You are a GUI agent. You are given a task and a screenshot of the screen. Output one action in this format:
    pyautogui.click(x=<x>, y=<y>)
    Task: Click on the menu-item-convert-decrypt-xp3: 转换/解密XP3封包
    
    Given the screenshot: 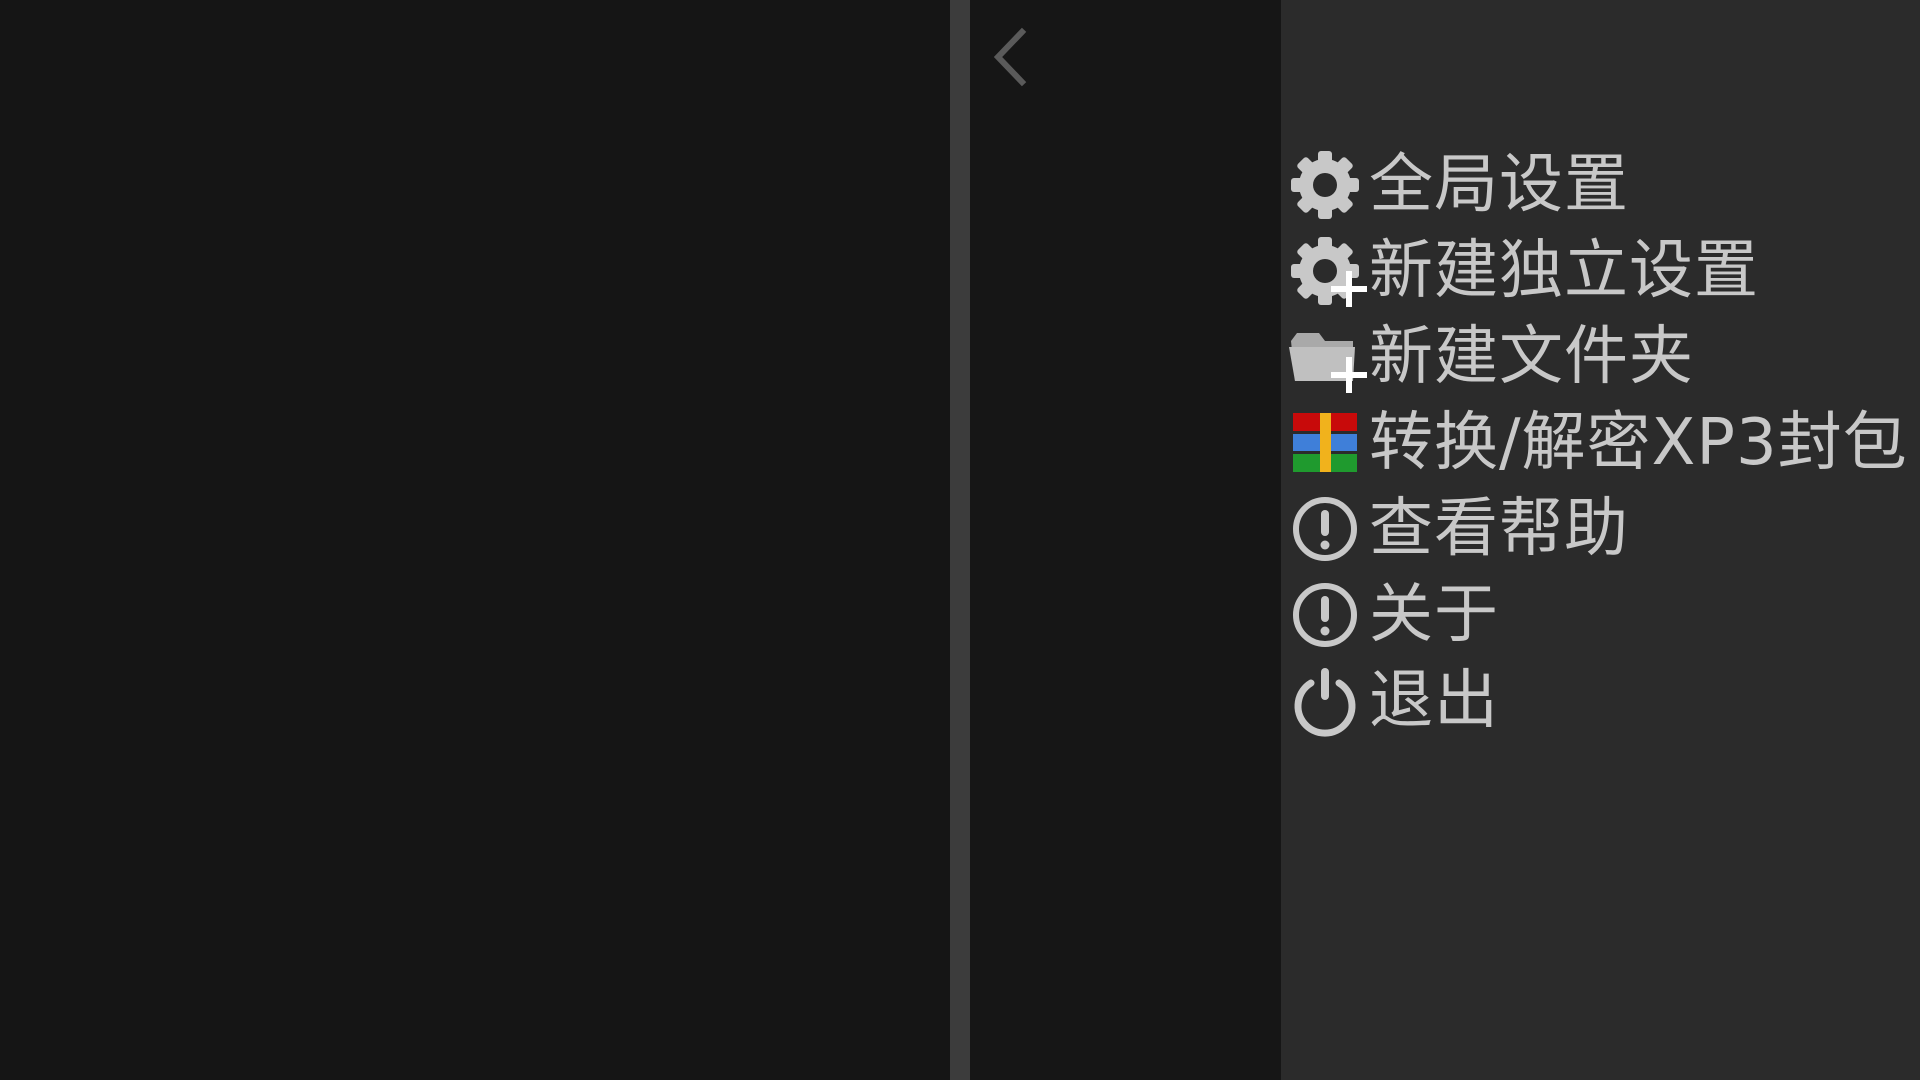 What is the action you would take?
    pyautogui.click(x=1598, y=443)
    